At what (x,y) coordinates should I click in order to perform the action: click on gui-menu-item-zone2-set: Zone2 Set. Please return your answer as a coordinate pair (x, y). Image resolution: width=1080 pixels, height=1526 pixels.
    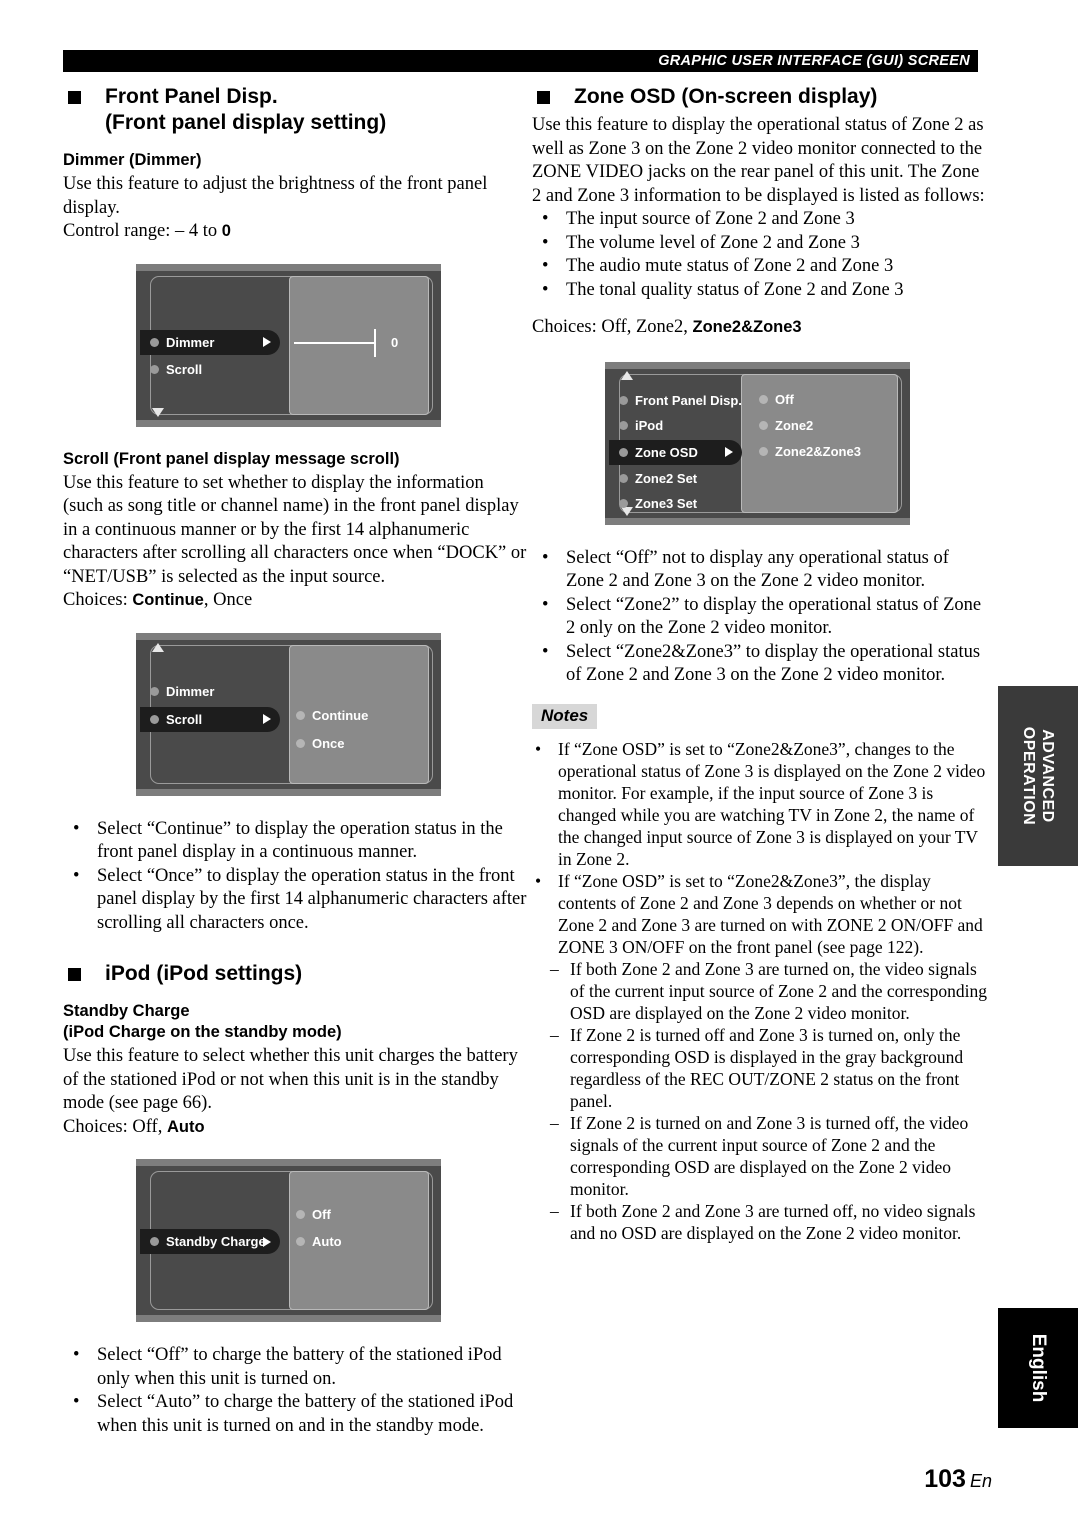
    Looking at the image, I should click on (658, 479).